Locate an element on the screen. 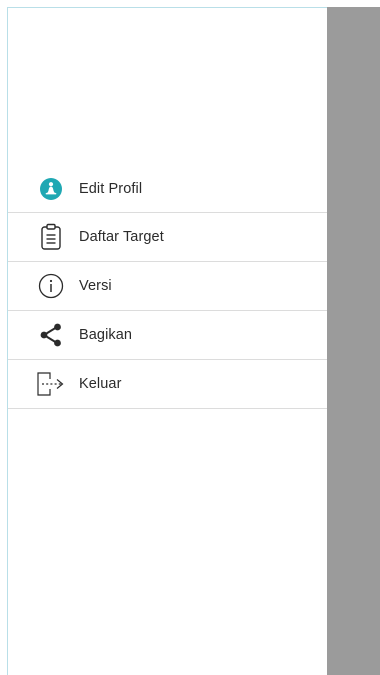 This screenshot has height=675, width=380. menu-item-label: Daftar Target is located at coordinates (121, 237).